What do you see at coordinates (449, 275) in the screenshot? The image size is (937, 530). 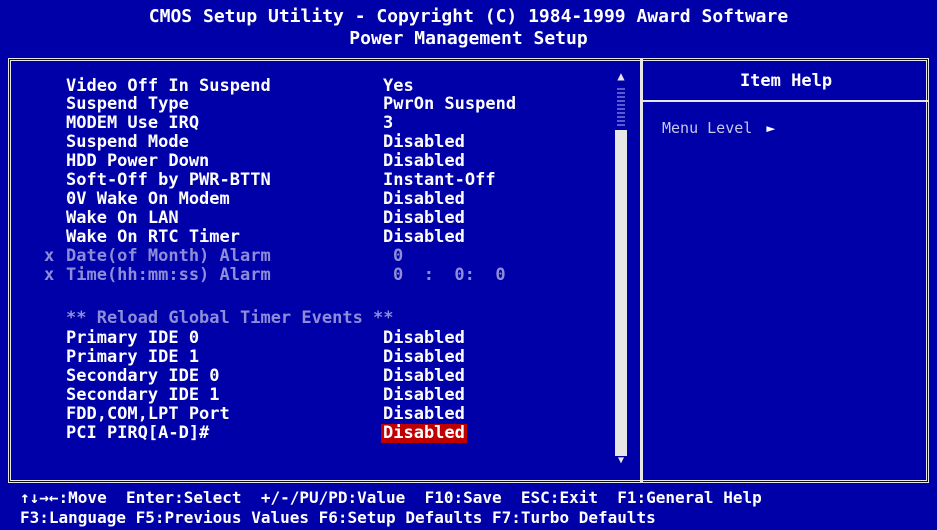 I see `setting-value: 0 : 0: 0` at bounding box center [449, 275].